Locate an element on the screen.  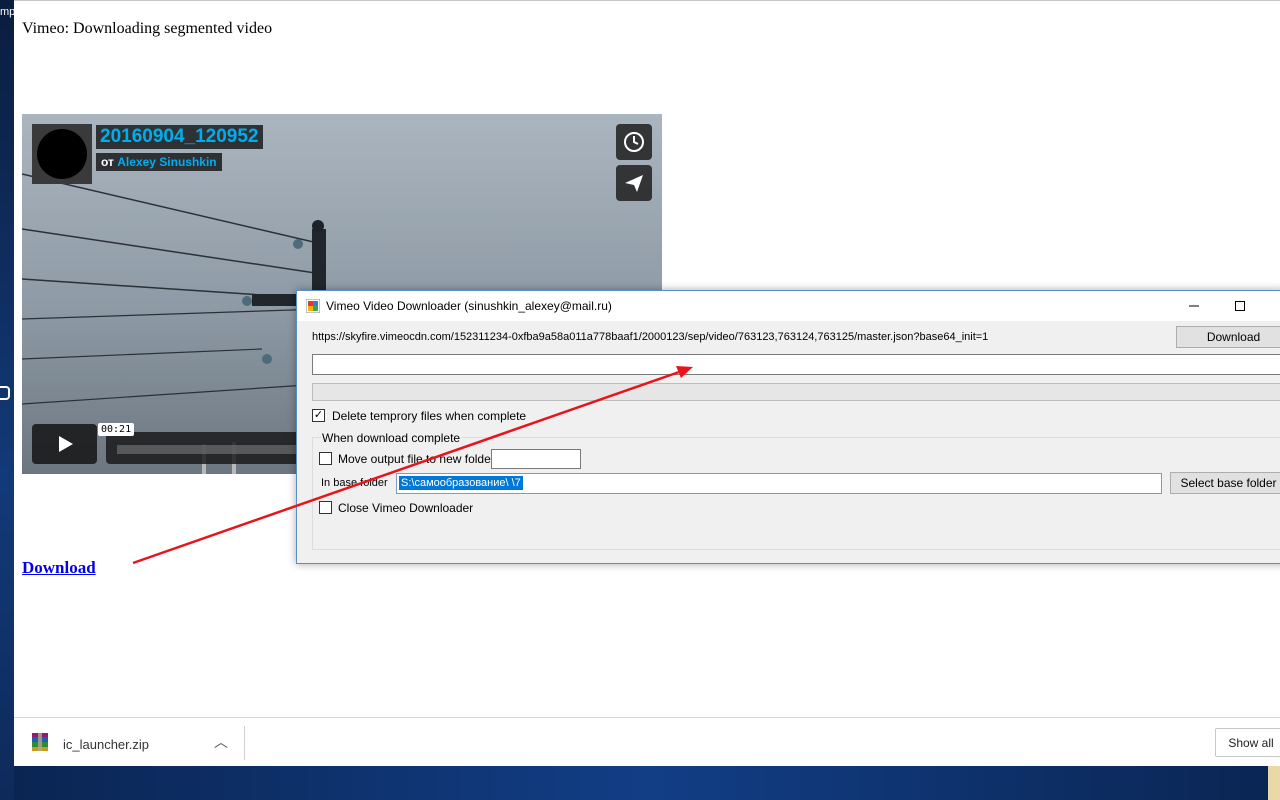
minimize-icon is located at coordinates (1194, 306).